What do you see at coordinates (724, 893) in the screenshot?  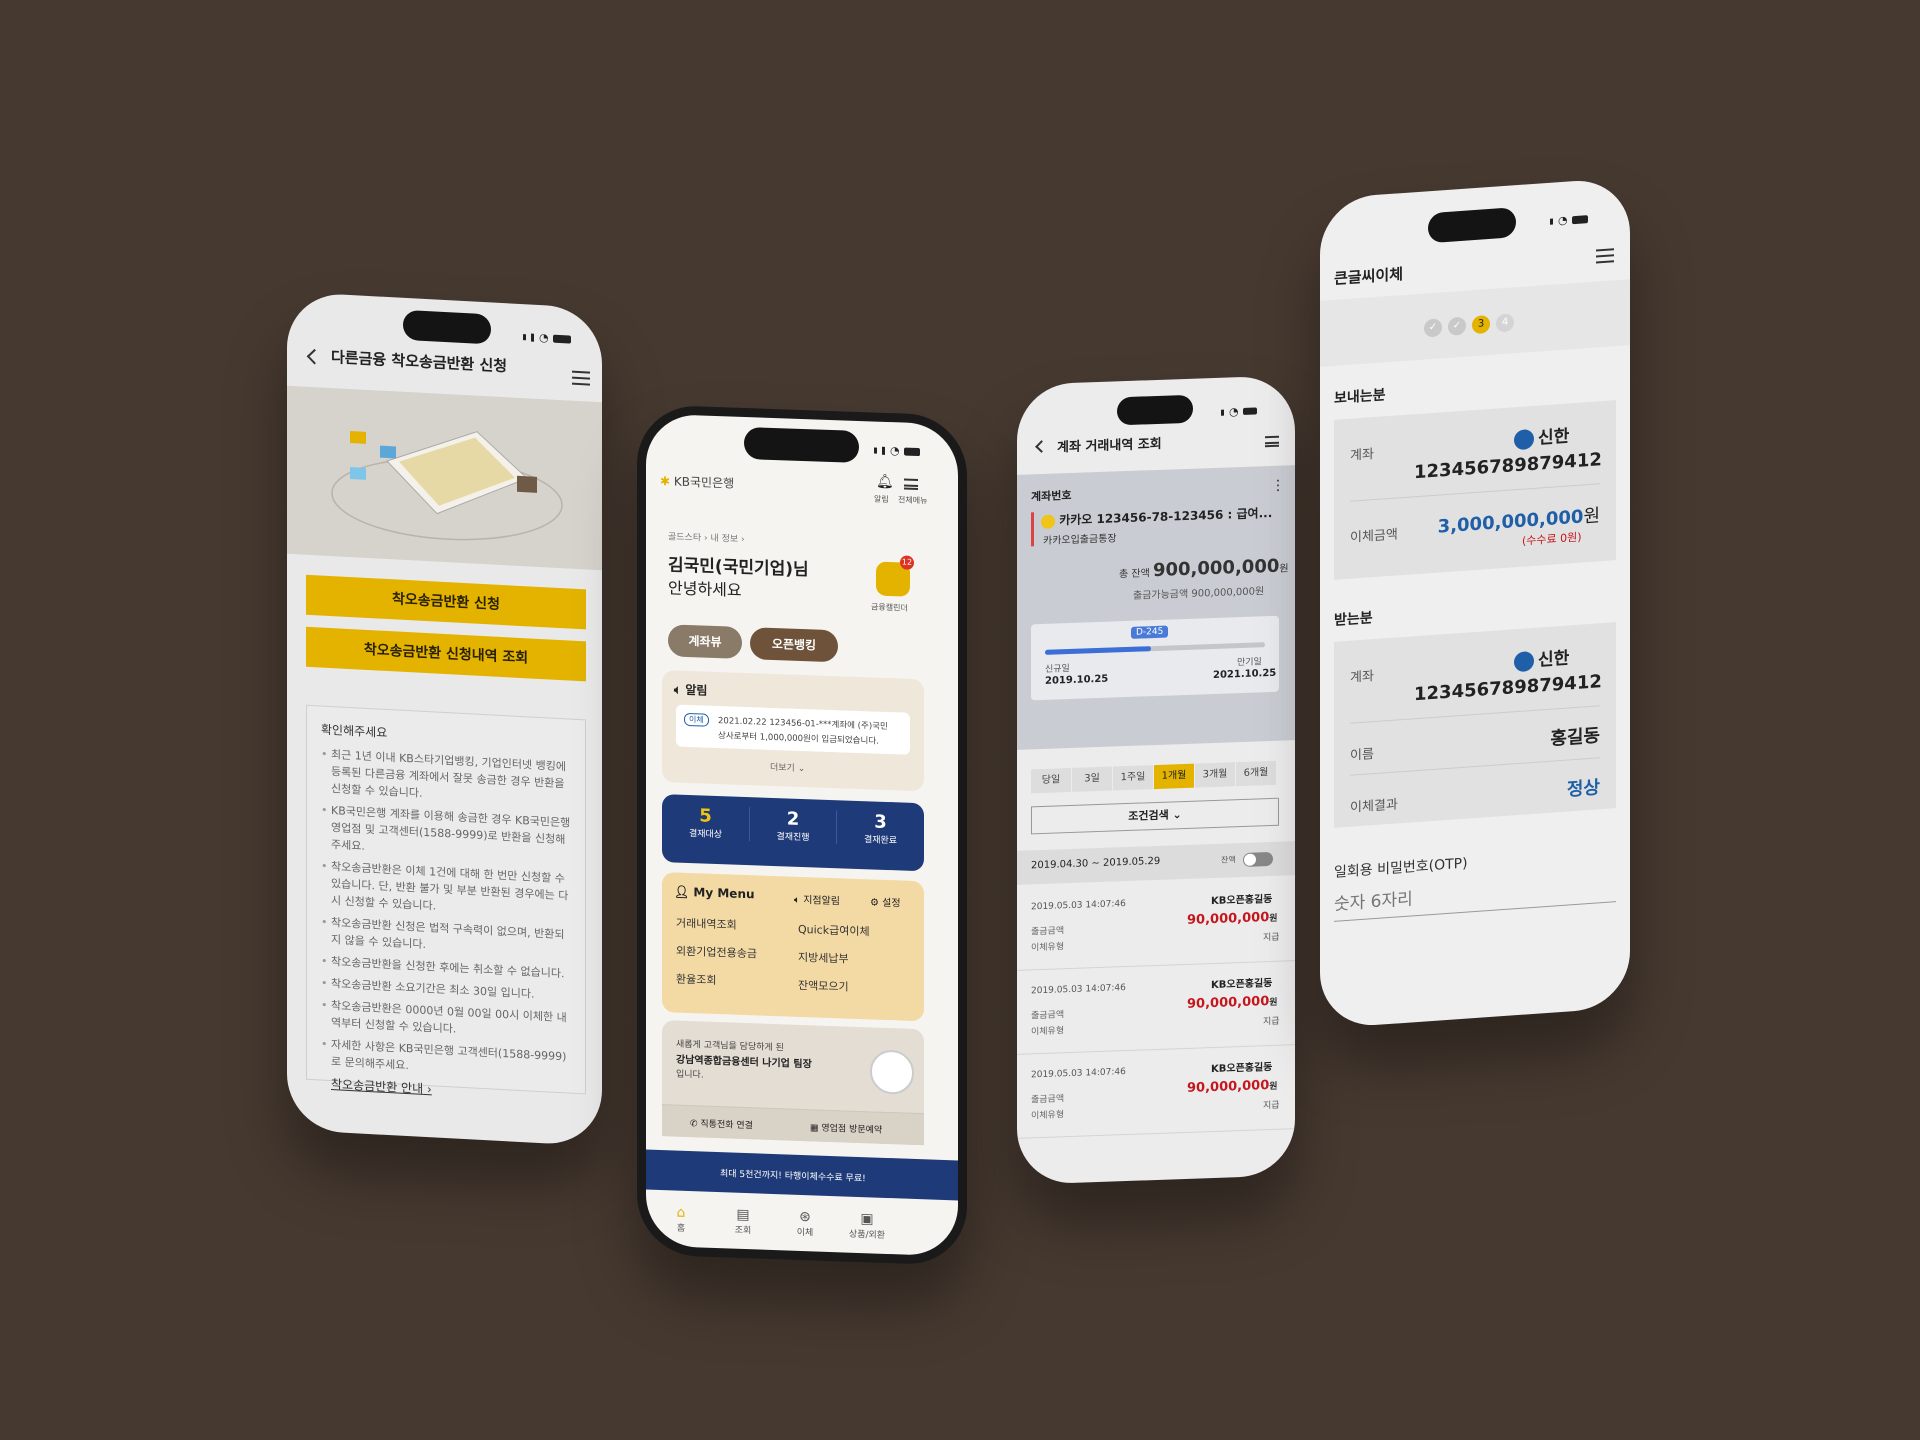 I see `my-menu-title-text: My Menu` at bounding box center [724, 893].